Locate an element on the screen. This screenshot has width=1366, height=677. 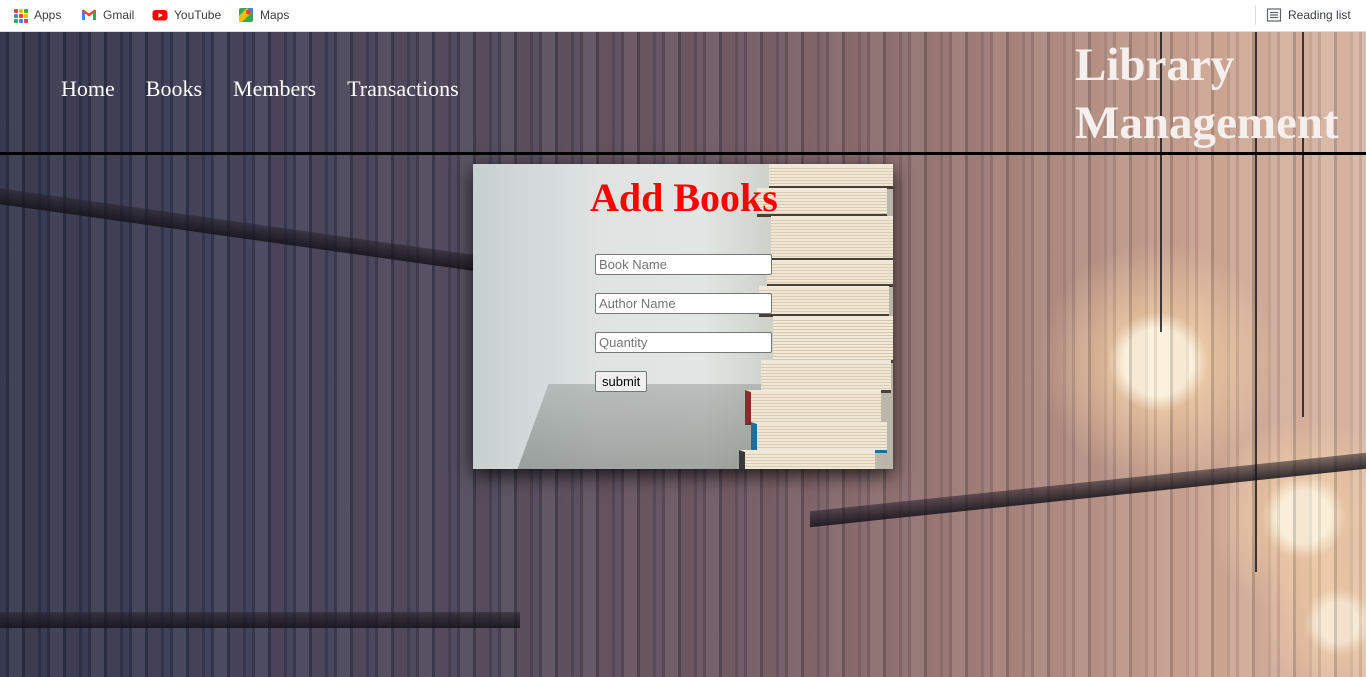
bookmarks-bar: Apps Gmail YouTube Maps Reading list is located at coordinates (683, 16).